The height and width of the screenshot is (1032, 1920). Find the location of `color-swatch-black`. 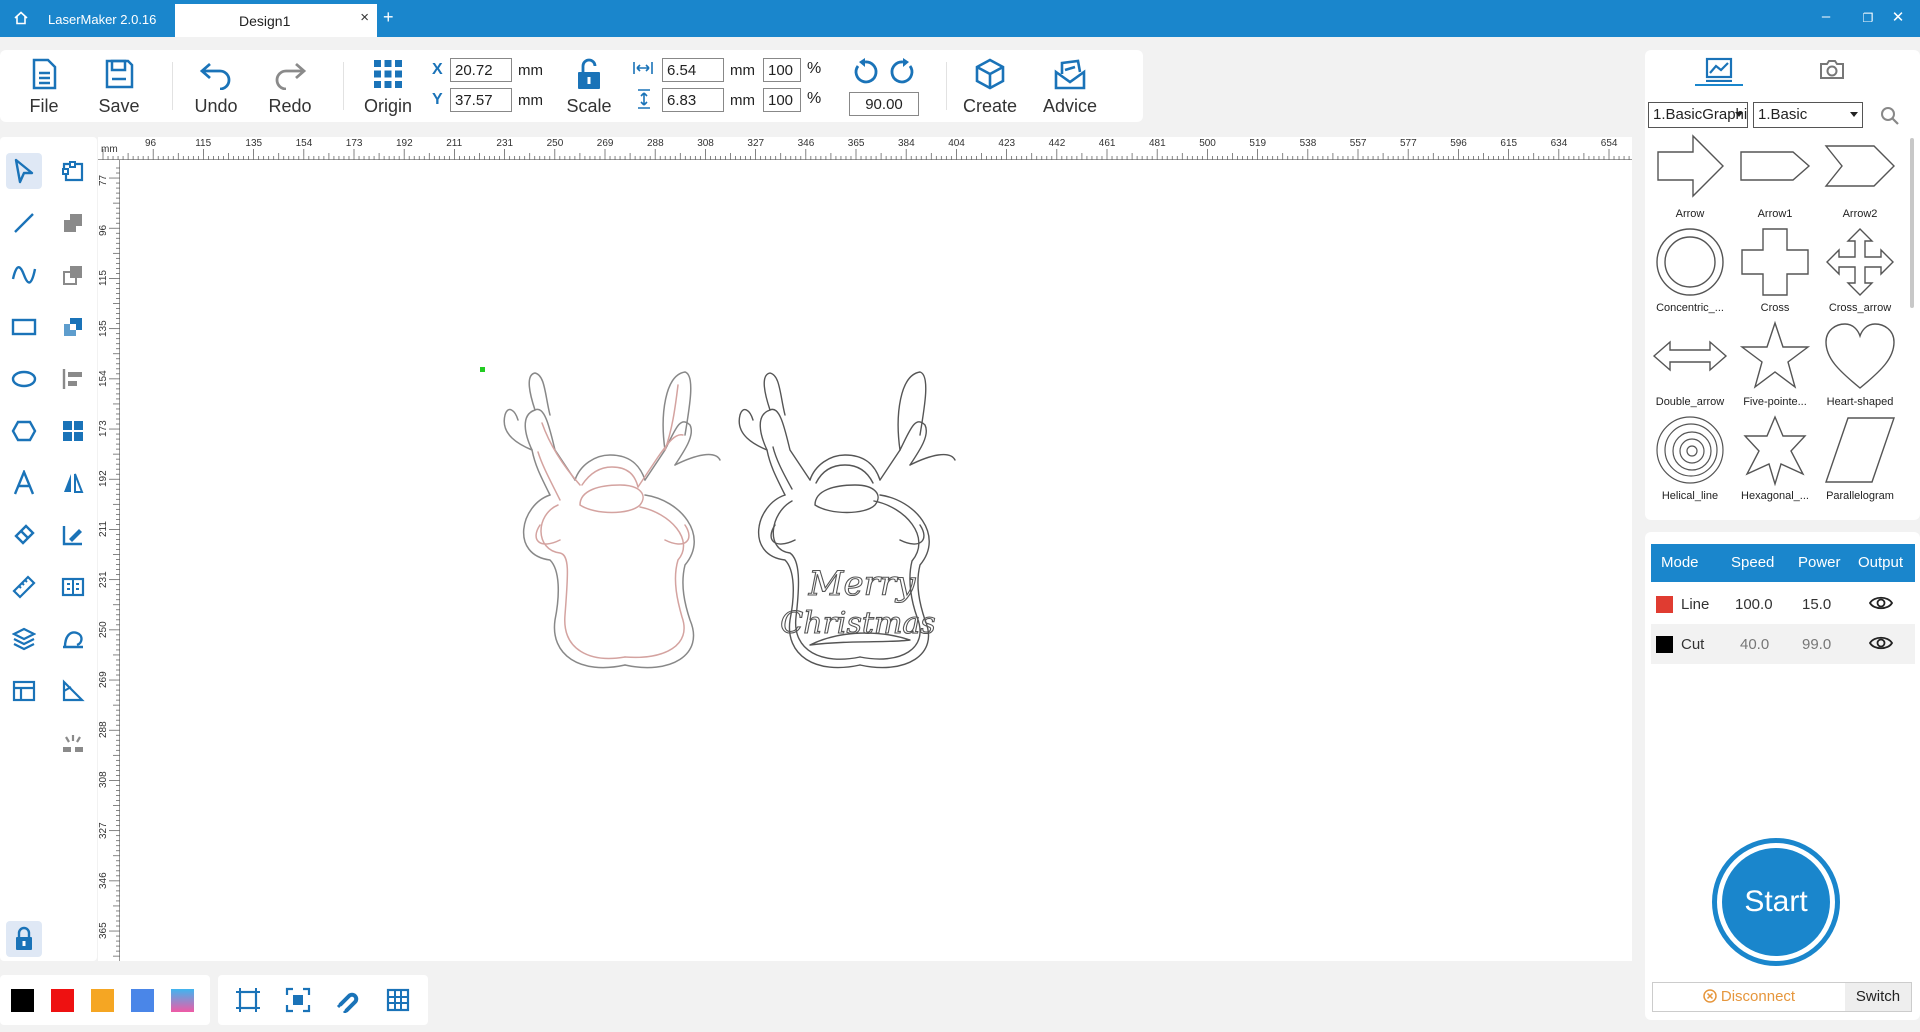

color-swatch-black is located at coordinates (22, 1000).